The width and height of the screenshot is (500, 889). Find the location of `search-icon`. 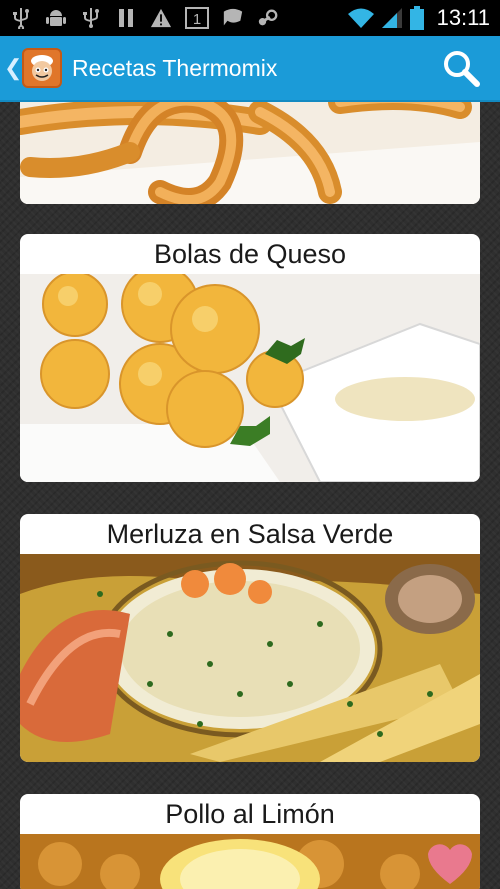

search-icon is located at coordinates (462, 69).